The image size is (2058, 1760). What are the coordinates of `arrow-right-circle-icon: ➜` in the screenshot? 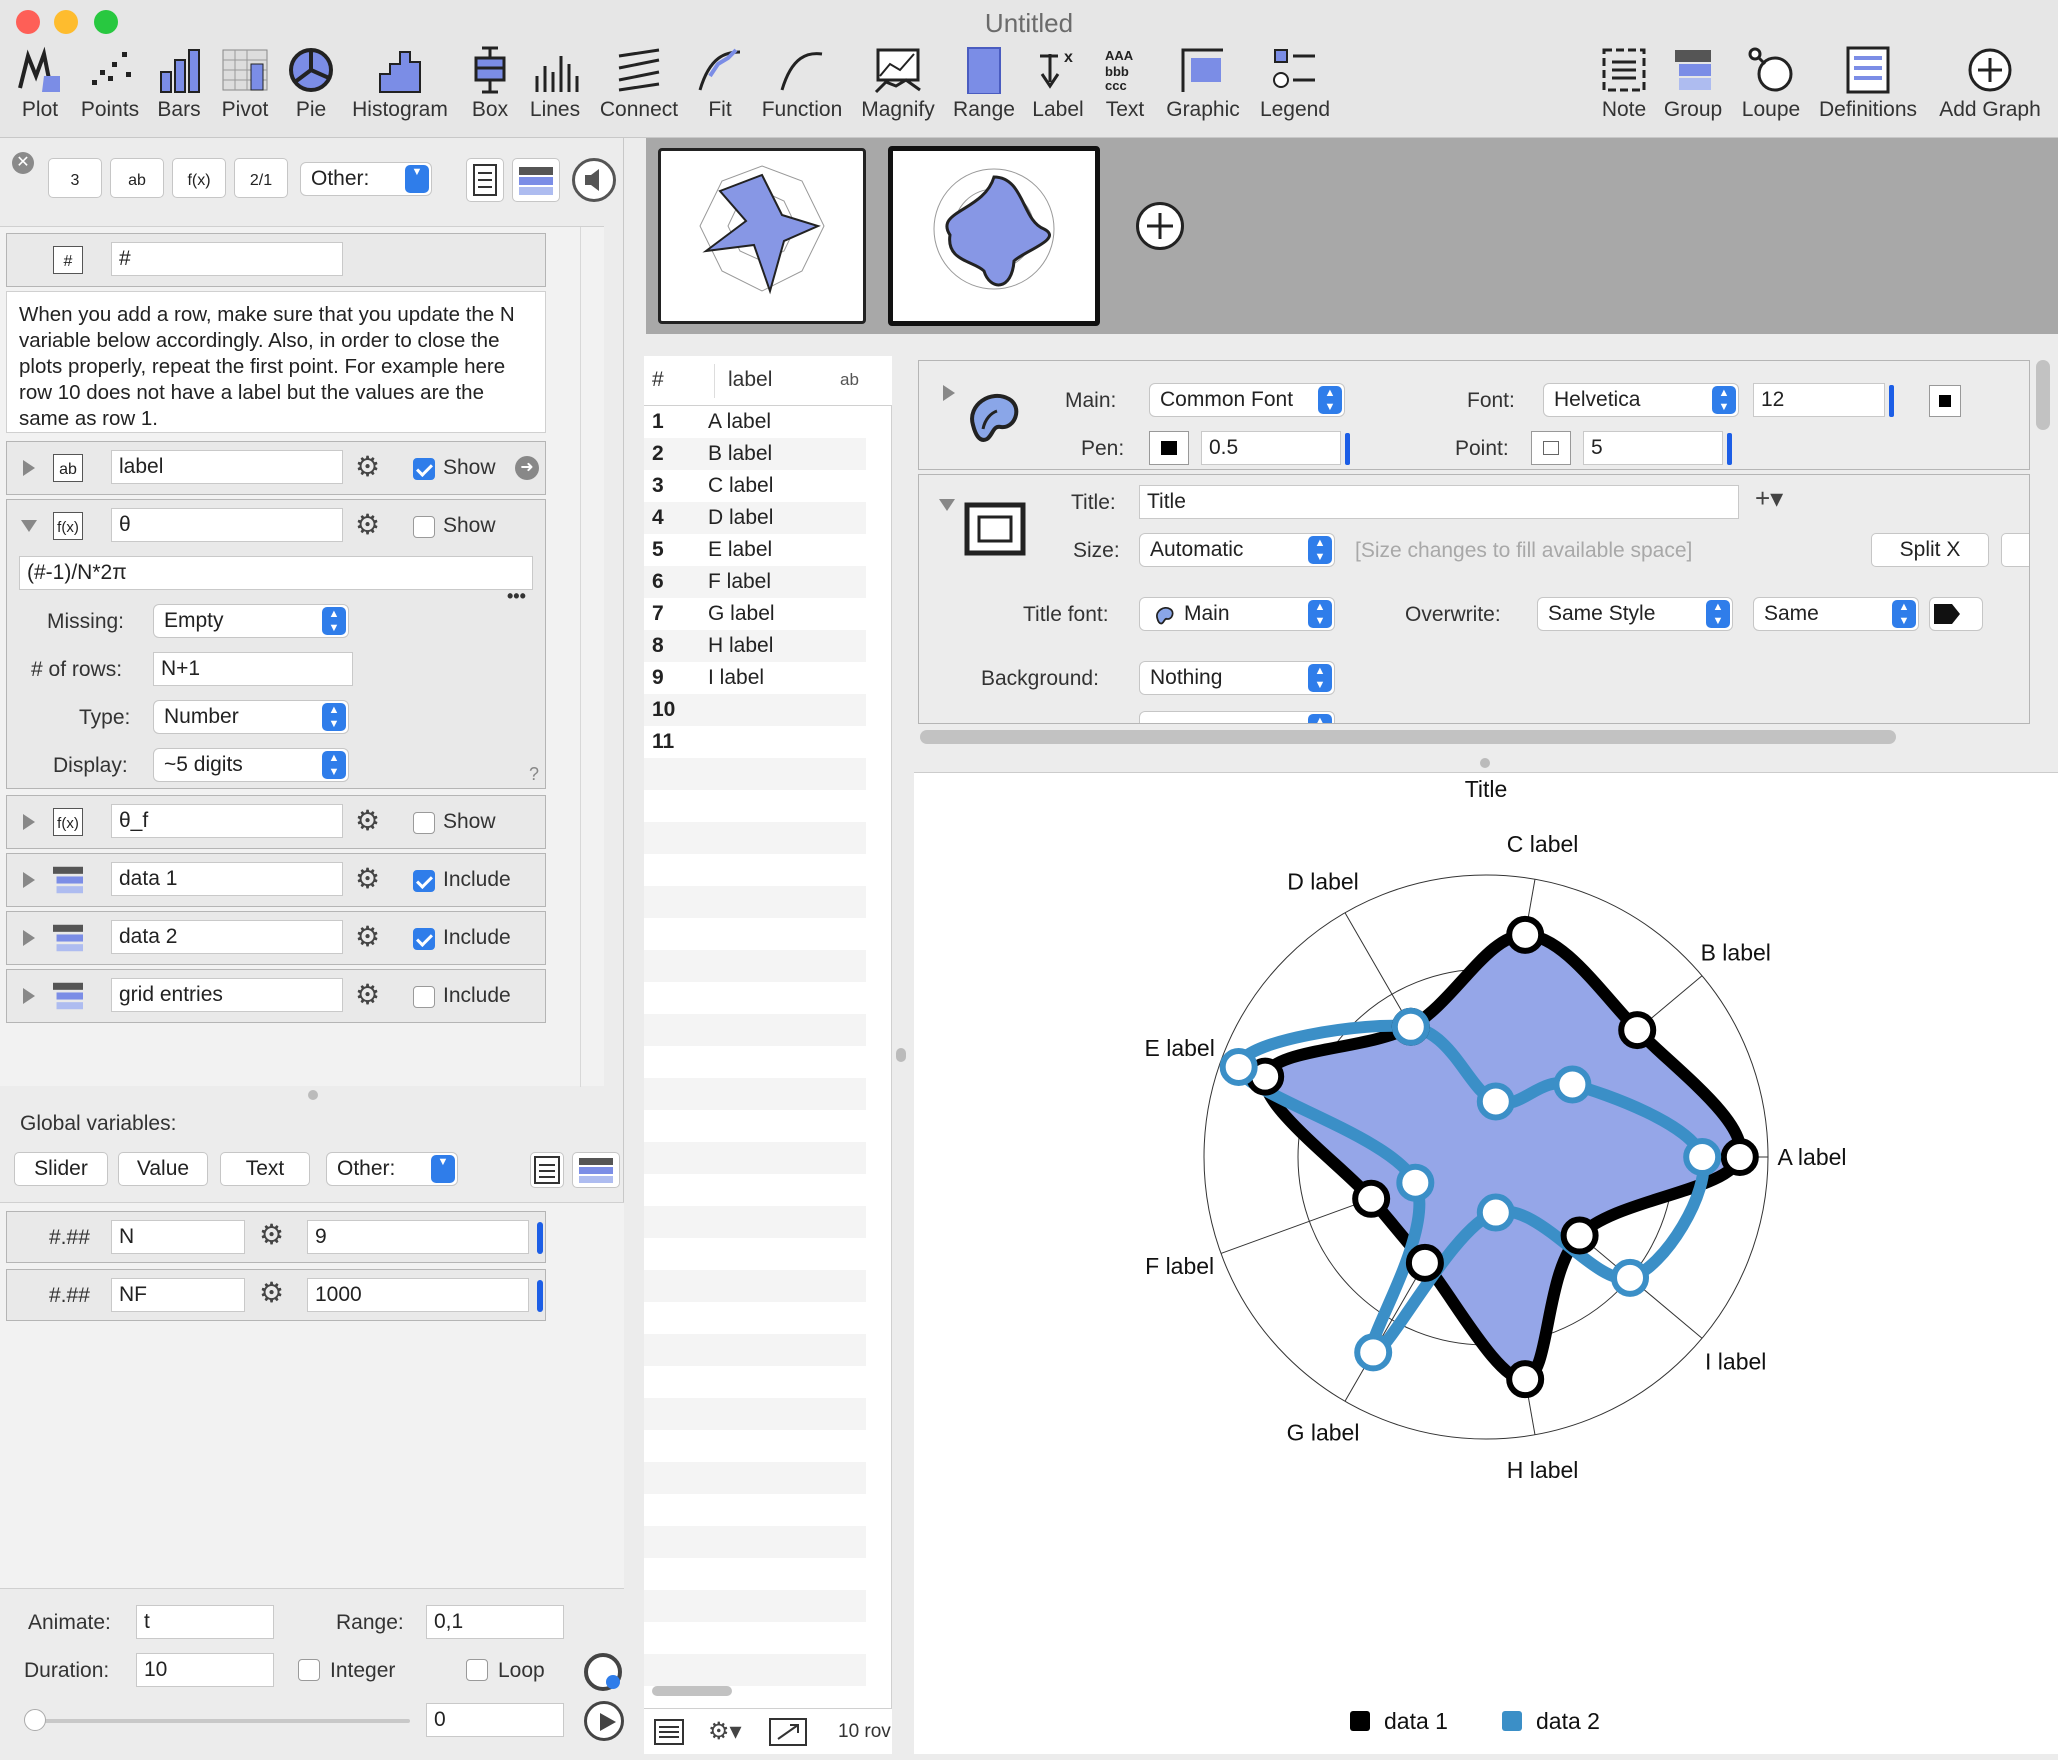 It's located at (527, 468).